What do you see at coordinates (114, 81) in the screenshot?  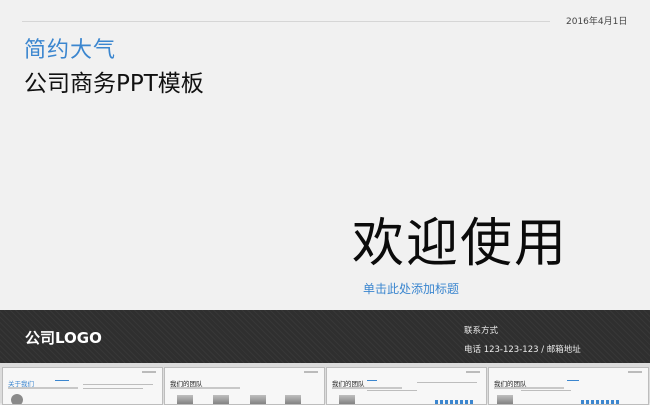 I see `slide-title-line2: 公司商务PPT模板` at bounding box center [114, 81].